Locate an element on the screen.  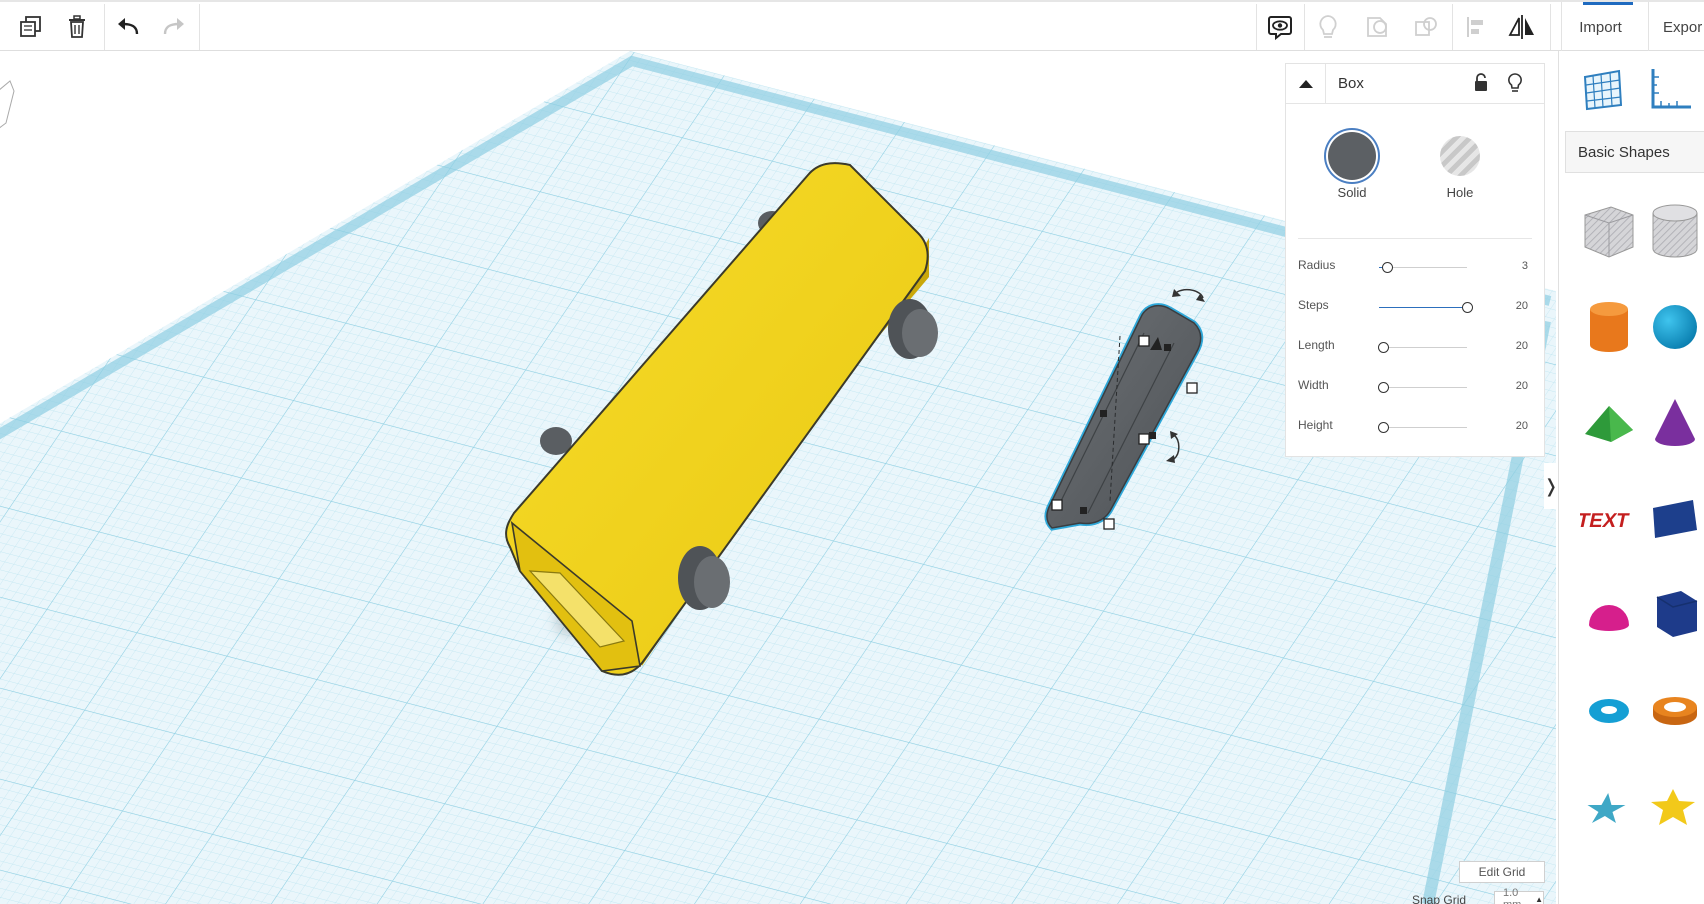
ungroup-button is located at coordinates (1426, 27).